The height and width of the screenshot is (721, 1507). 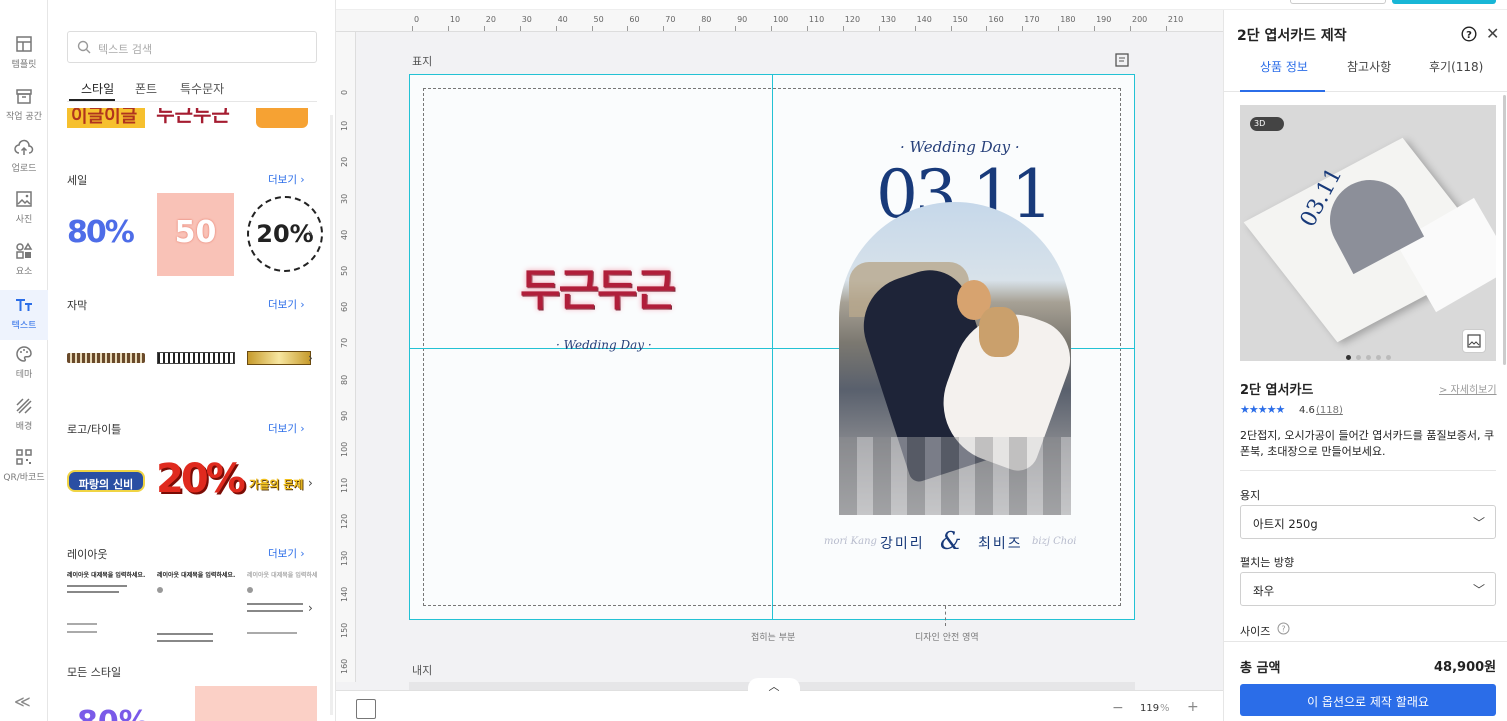 What do you see at coordinates (947, 638) in the screenshot?
I see `safe-label: 디자인 안전 영역` at bounding box center [947, 638].